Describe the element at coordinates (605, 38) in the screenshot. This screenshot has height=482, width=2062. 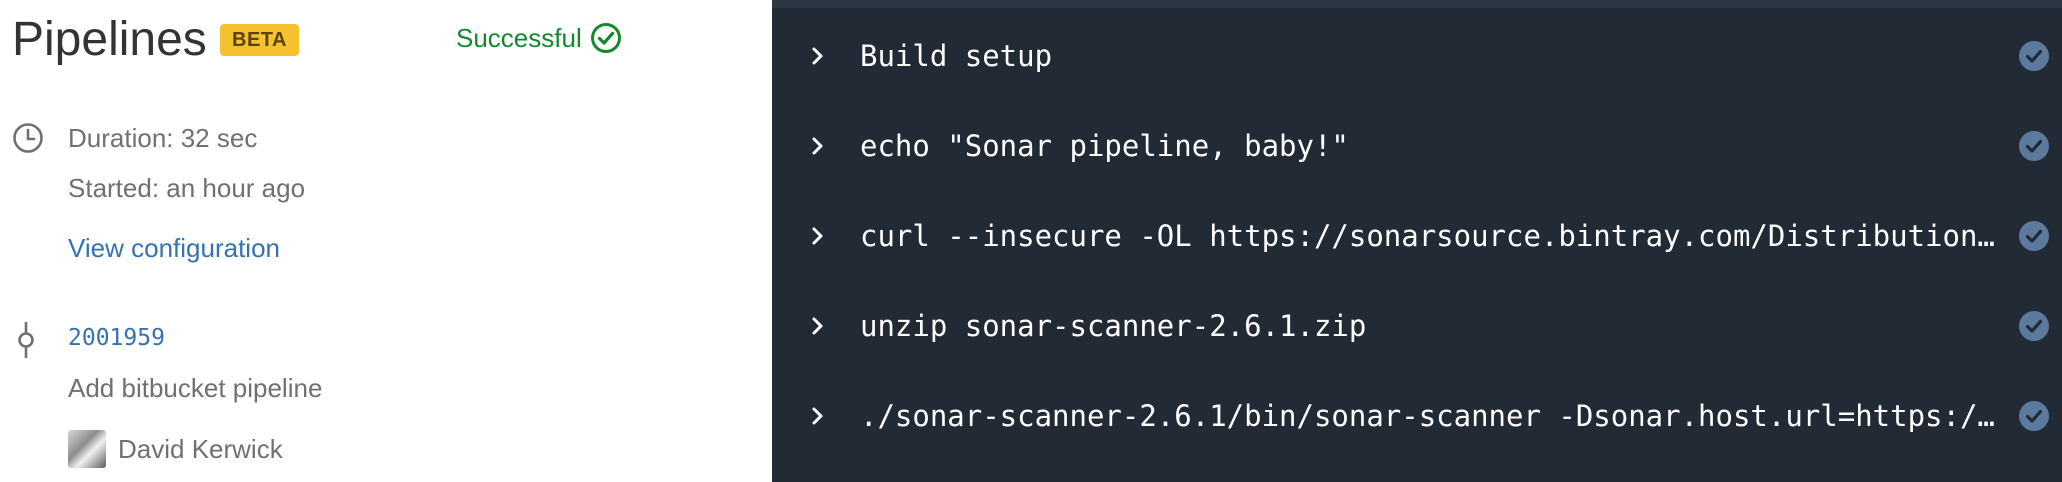
I see `check-circle-icon` at that location.